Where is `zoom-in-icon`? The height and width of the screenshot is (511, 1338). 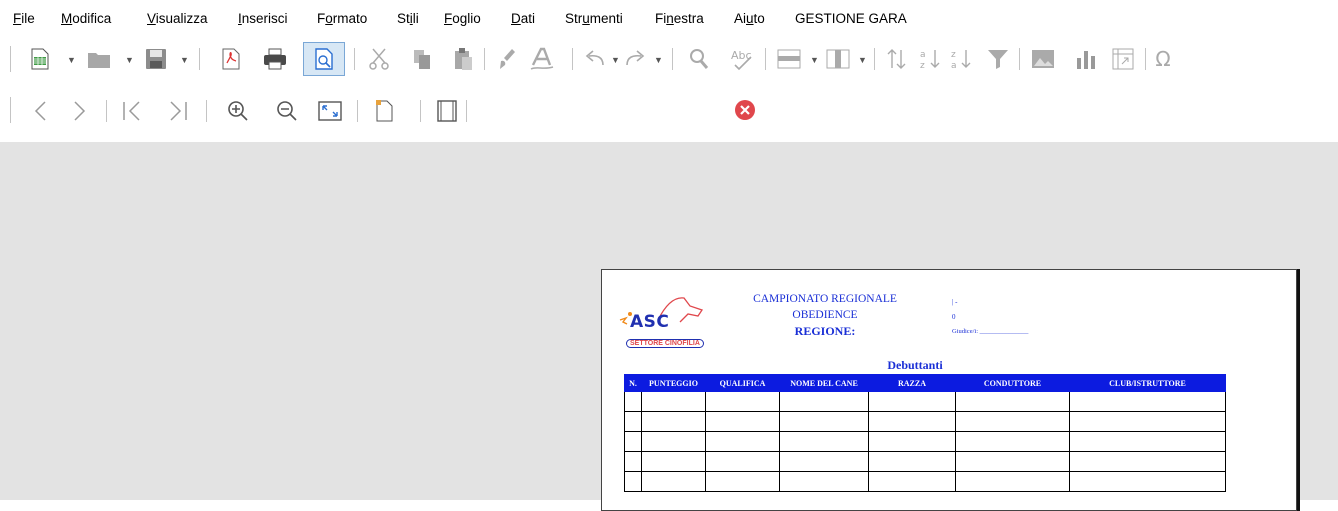 zoom-in-icon is located at coordinates (238, 111).